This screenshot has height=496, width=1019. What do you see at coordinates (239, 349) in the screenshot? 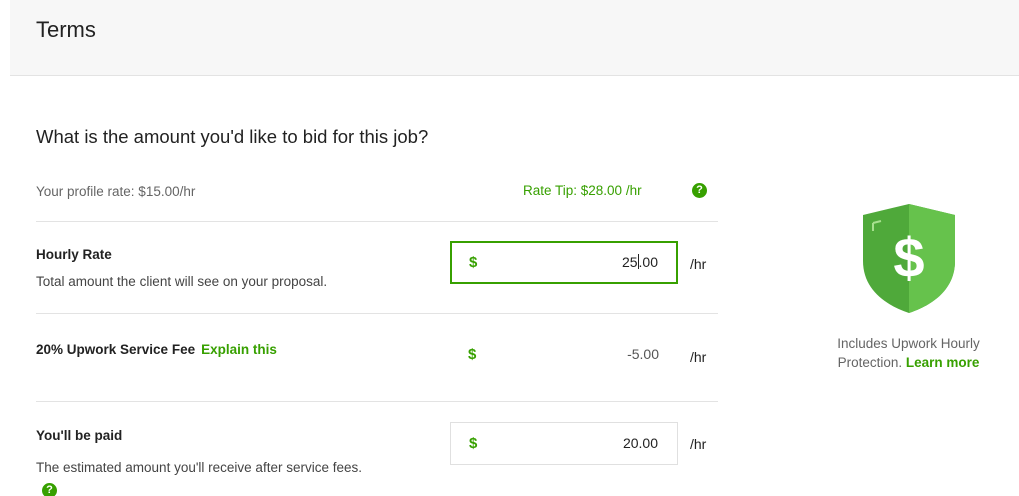
I see `explain-fee-link: Explain this` at bounding box center [239, 349].